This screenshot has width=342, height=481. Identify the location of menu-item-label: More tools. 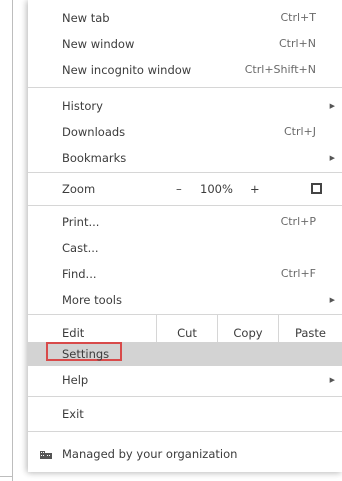
(92, 300).